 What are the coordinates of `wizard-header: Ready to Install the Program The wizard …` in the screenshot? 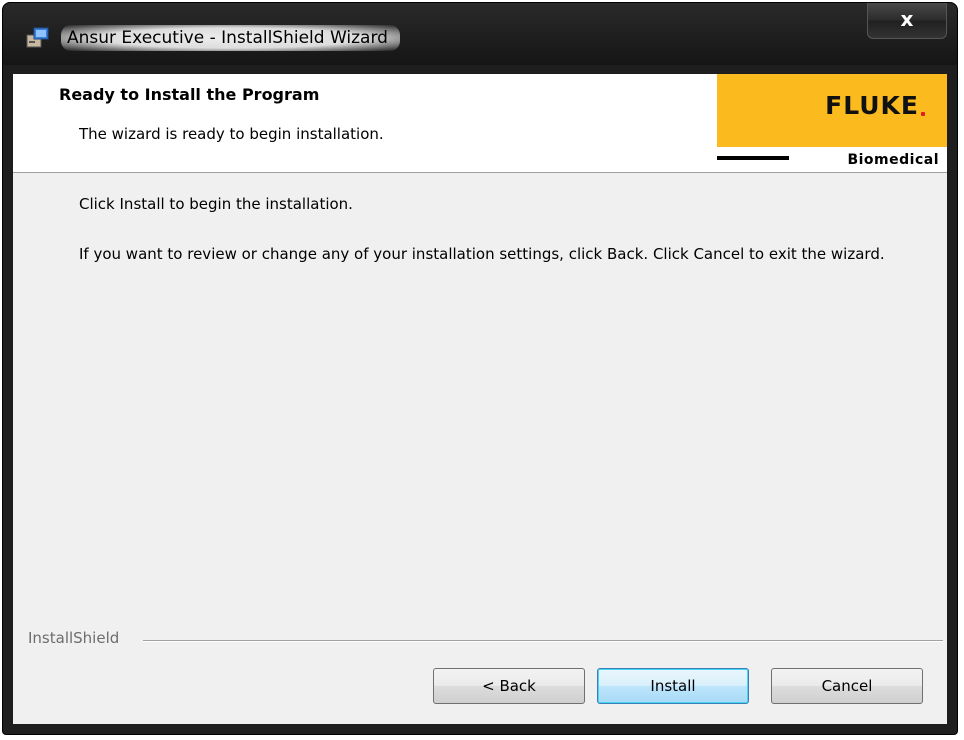 It's located at (480, 123).